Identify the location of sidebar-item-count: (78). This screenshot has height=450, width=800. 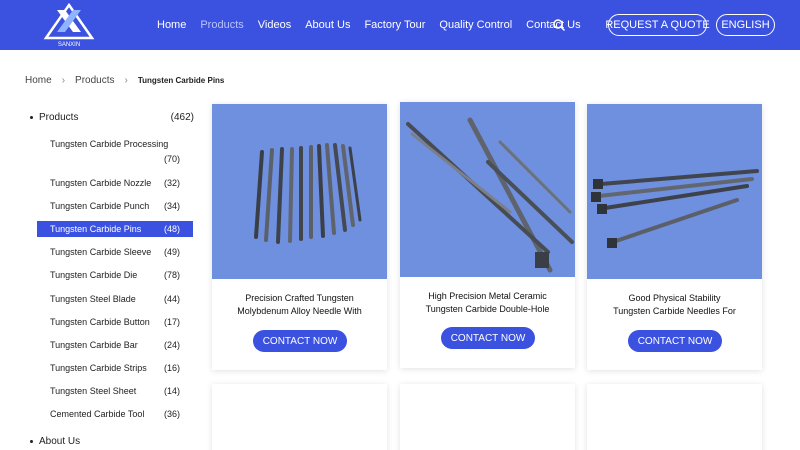
(172, 275).